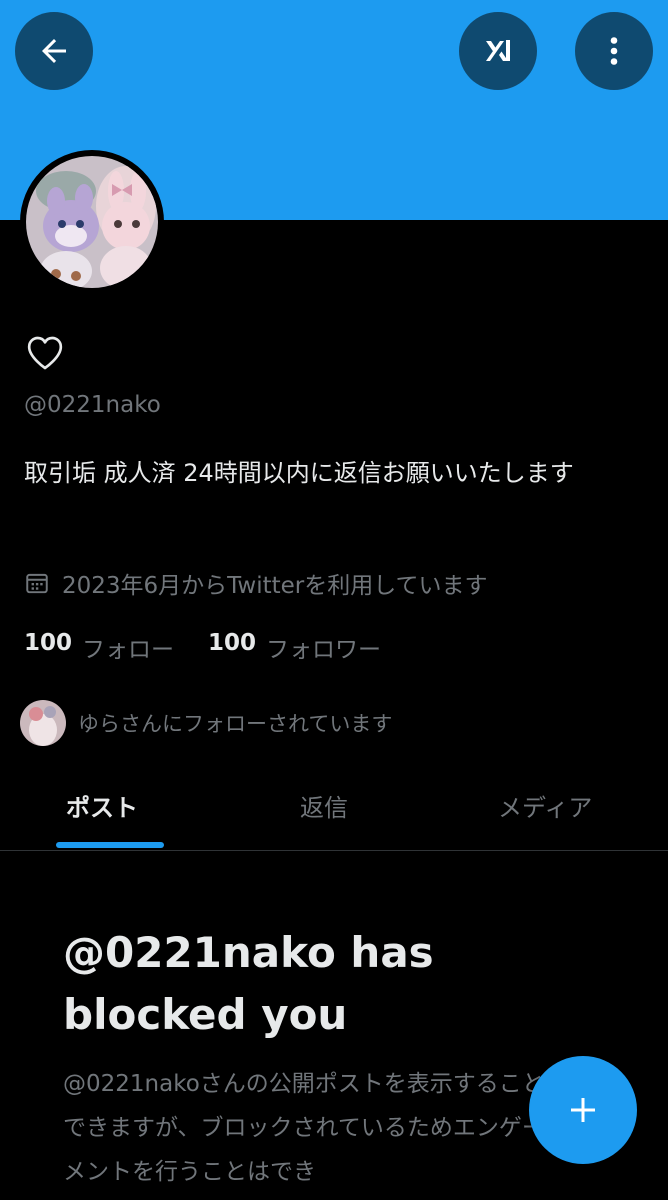 The width and height of the screenshot is (668, 1200). I want to click on grok-button, so click(498, 51).